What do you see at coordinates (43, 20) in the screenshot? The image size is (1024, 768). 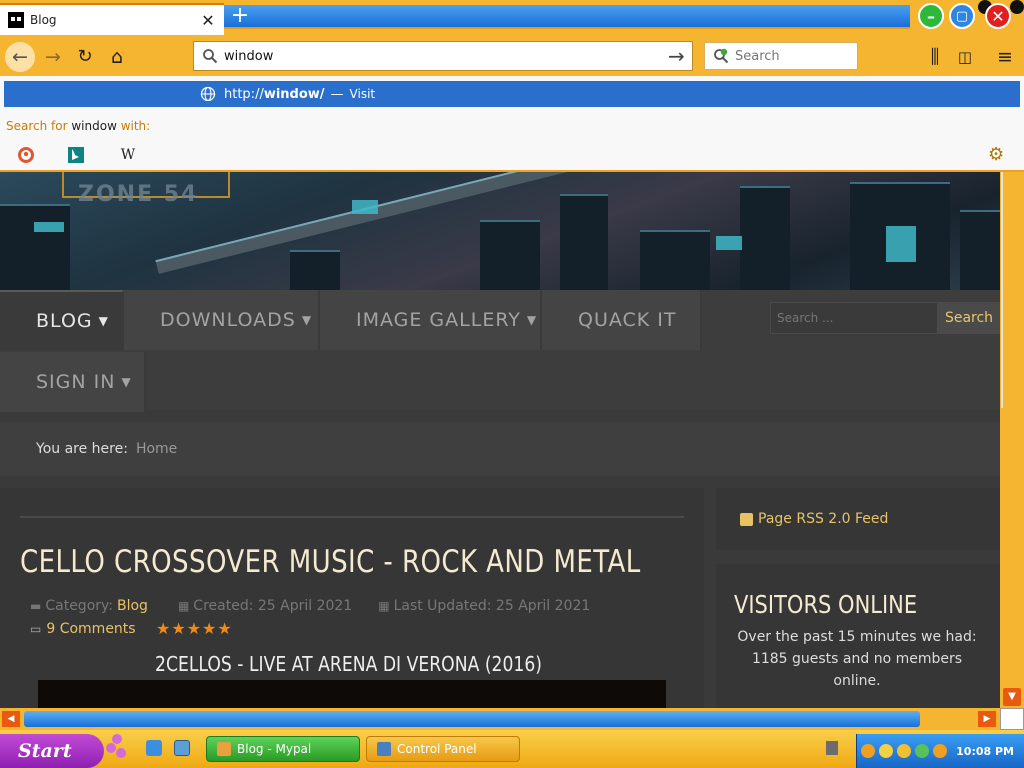 I see `tab-title: Blog` at bounding box center [43, 20].